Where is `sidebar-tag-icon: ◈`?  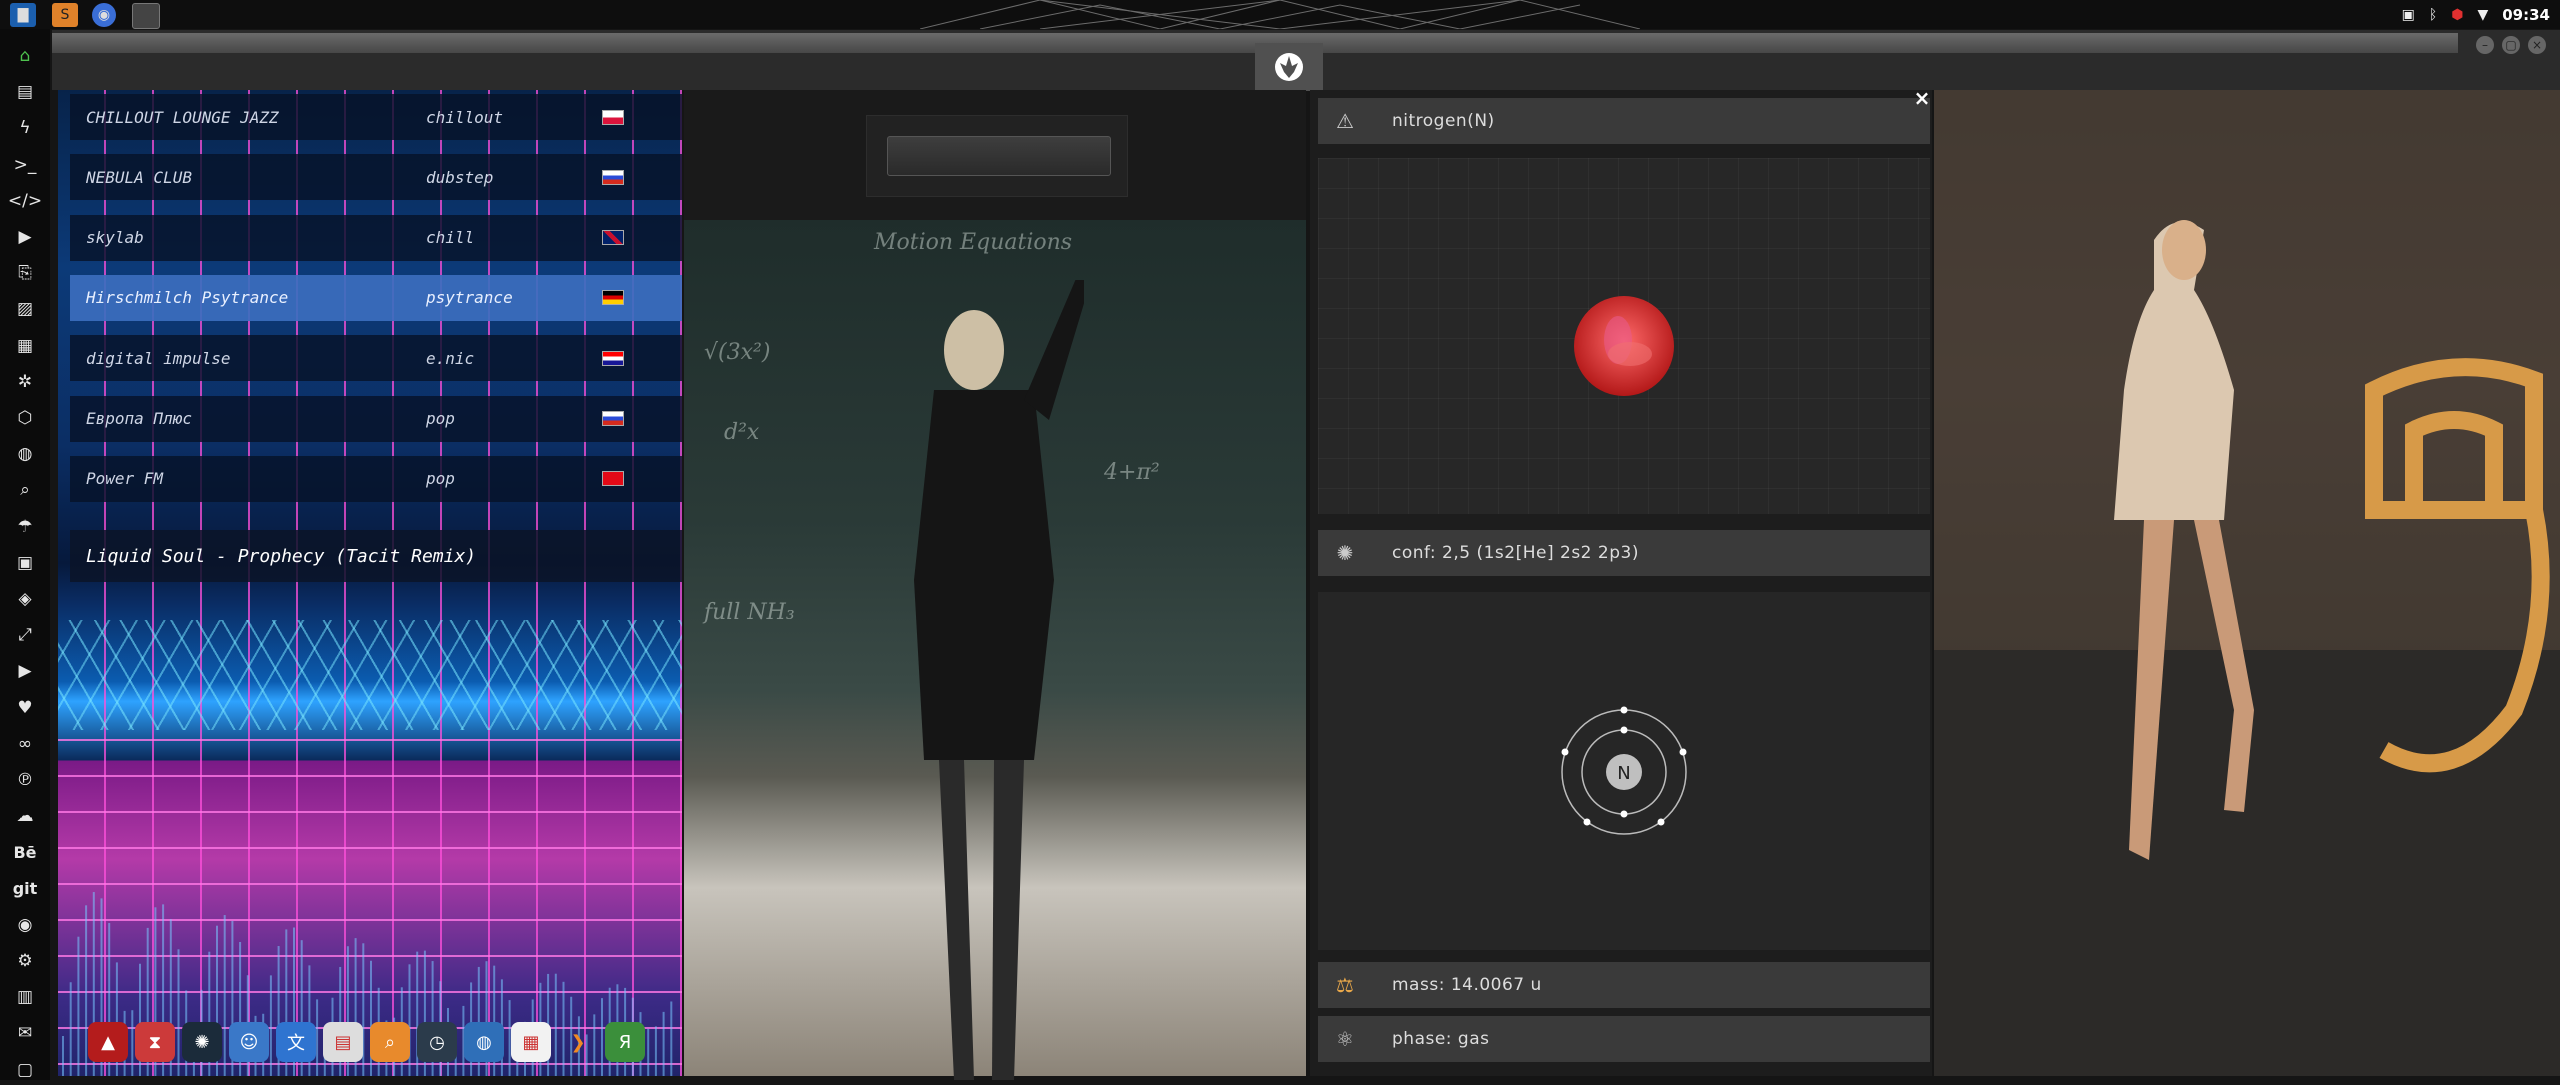
sidebar-tag-icon: ◈ is located at coordinates (25, 599).